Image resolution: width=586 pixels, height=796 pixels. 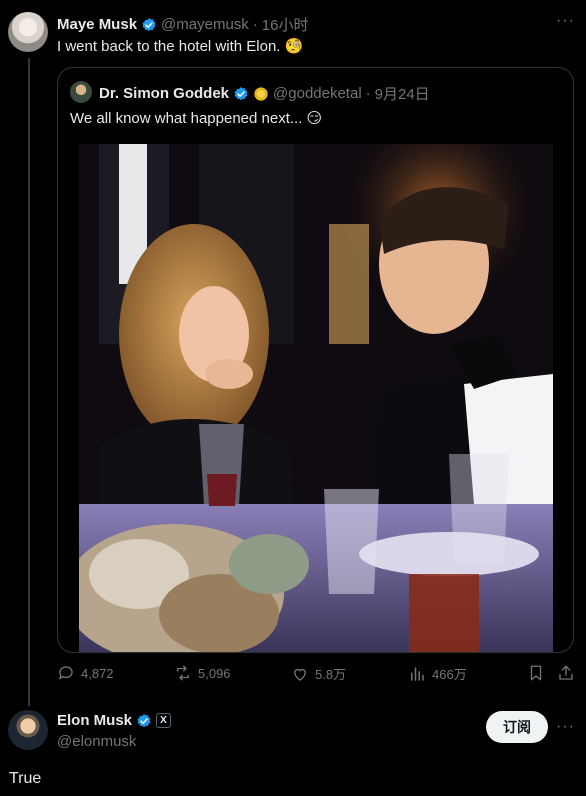 What do you see at coordinates (317, 93) in the screenshot?
I see `quoted-author-handle: @goddeketal` at bounding box center [317, 93].